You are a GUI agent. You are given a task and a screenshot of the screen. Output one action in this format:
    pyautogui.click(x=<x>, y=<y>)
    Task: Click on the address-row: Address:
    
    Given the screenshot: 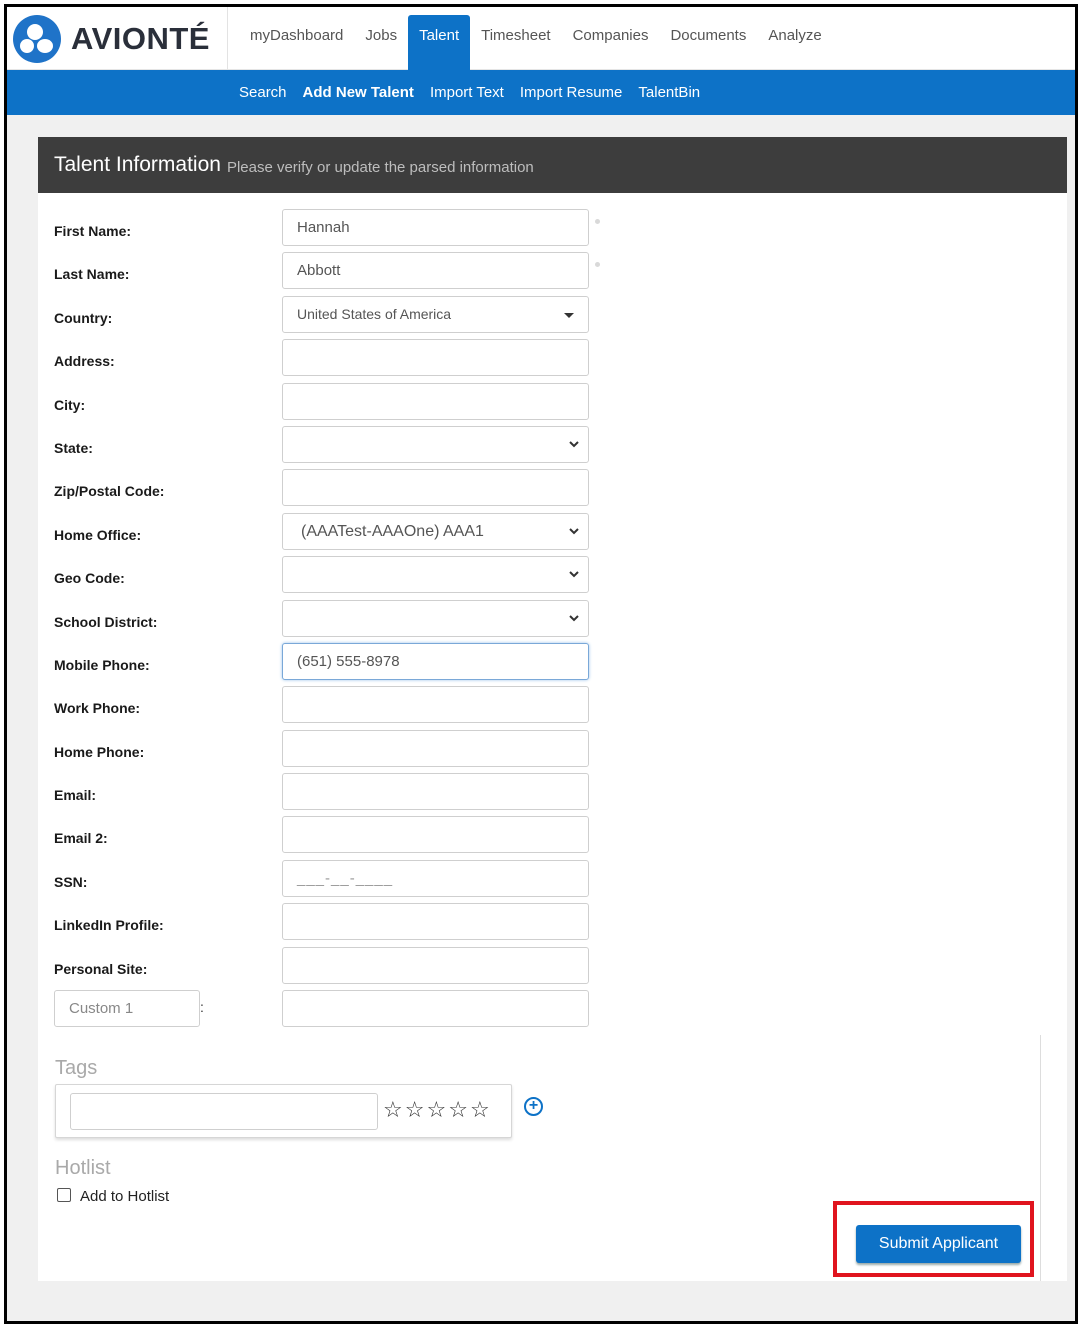 What is the action you would take?
    pyautogui.click(x=354, y=360)
    